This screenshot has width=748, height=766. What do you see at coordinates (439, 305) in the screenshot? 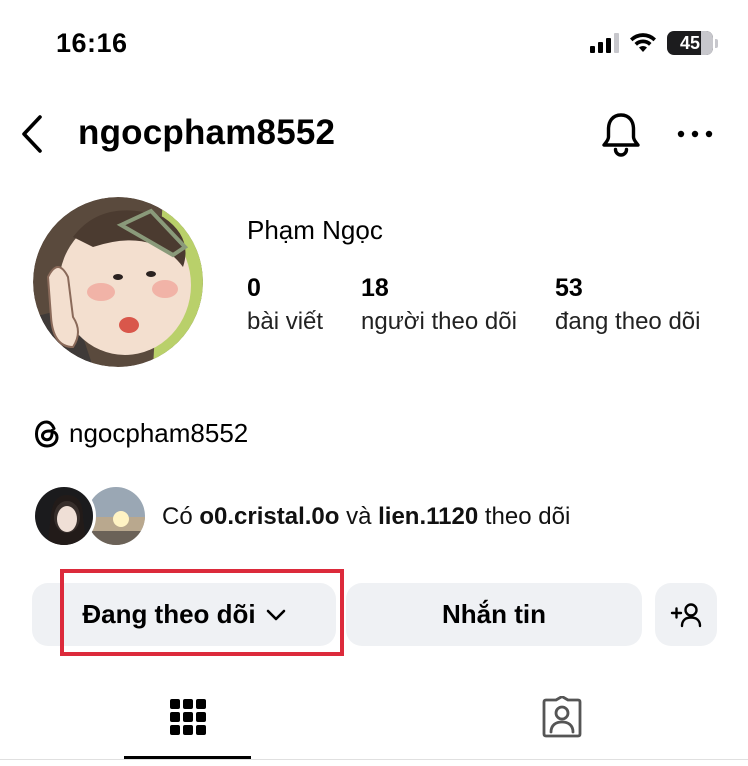
I see `stat-followers: 18 người theo dõi` at bounding box center [439, 305].